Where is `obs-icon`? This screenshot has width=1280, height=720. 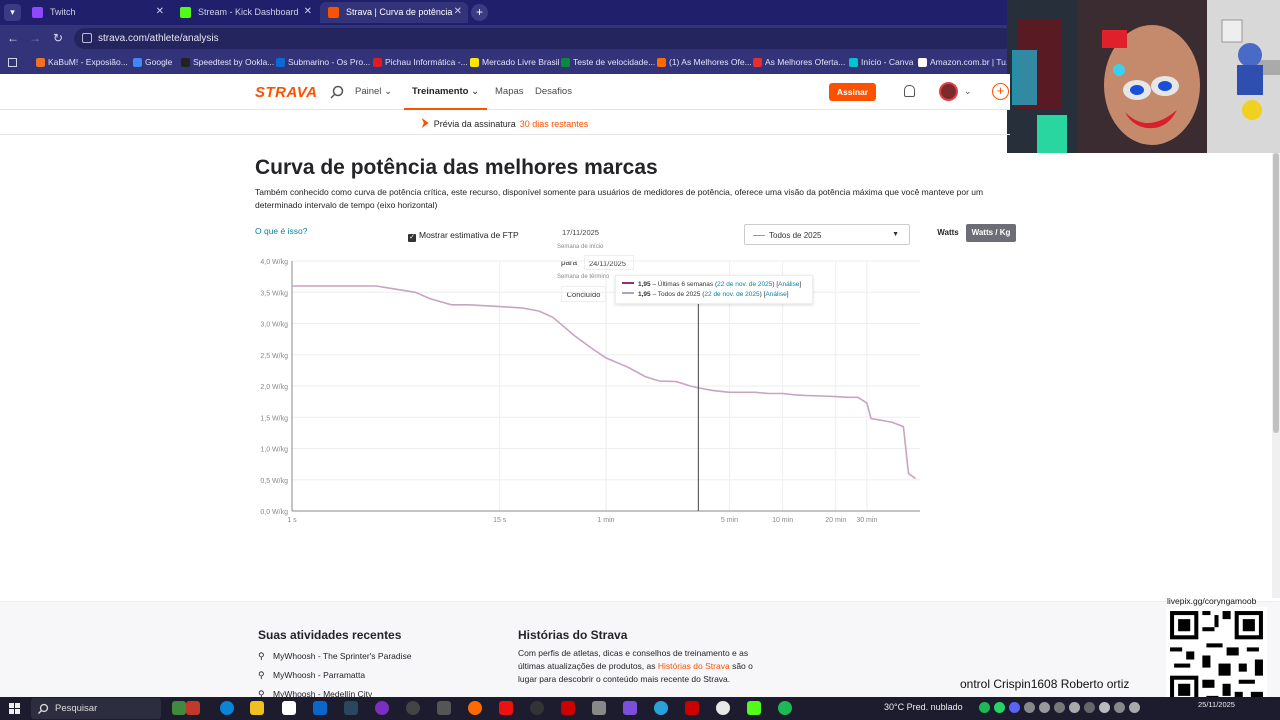 obs-icon is located at coordinates (382, 708).